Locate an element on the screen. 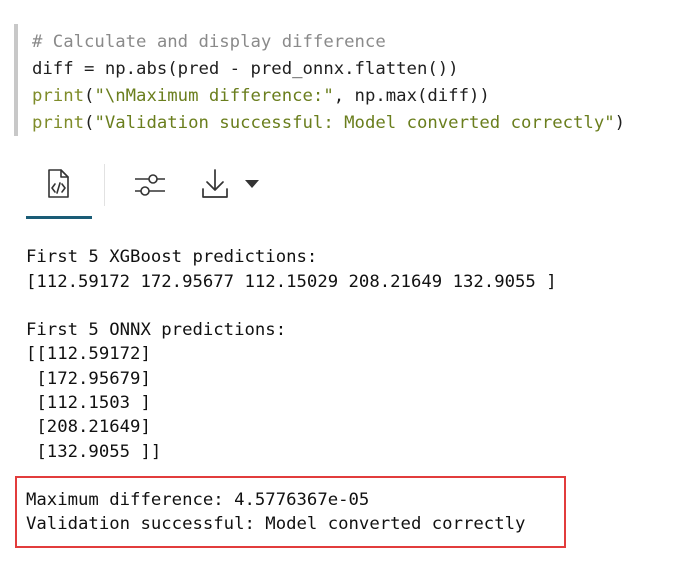 This screenshot has width=675, height=578. caret-down-icon is located at coordinates (252, 184).